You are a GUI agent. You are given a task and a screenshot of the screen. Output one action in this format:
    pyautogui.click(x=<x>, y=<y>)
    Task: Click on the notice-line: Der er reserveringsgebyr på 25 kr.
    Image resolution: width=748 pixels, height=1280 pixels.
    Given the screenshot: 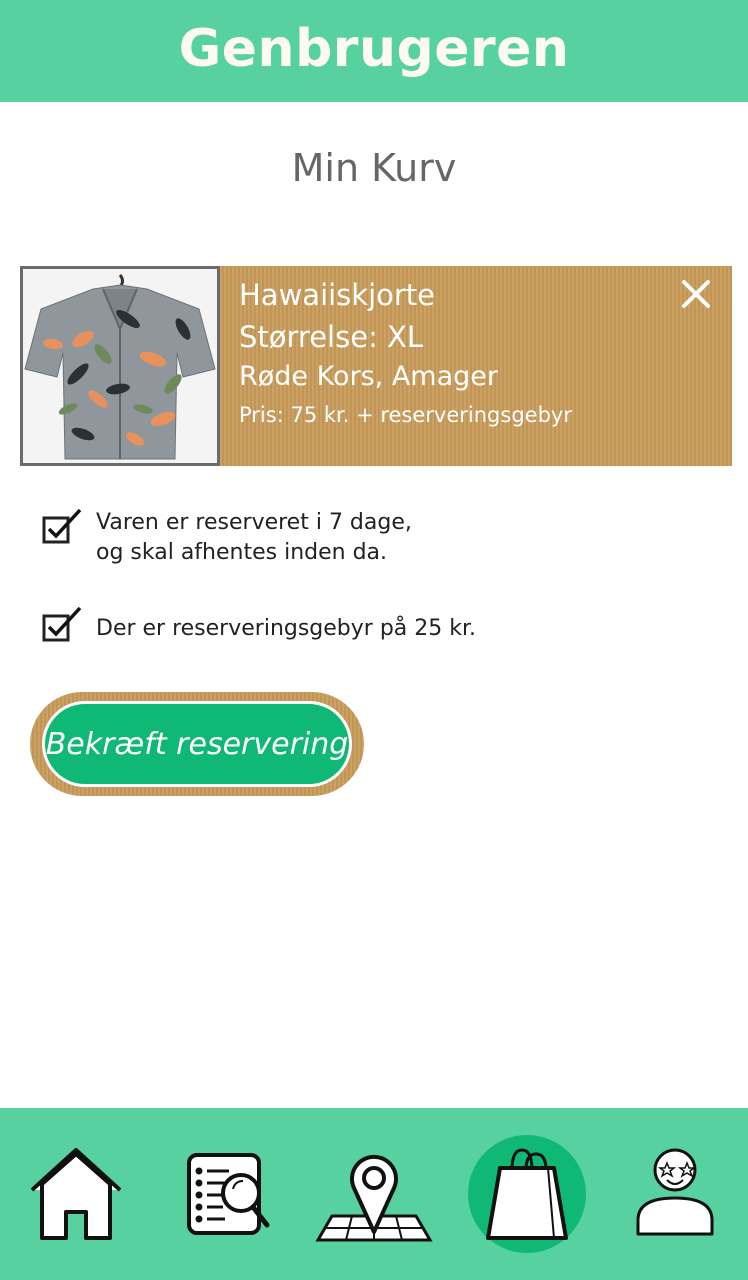 What is the action you would take?
    pyautogui.click(x=286, y=628)
    